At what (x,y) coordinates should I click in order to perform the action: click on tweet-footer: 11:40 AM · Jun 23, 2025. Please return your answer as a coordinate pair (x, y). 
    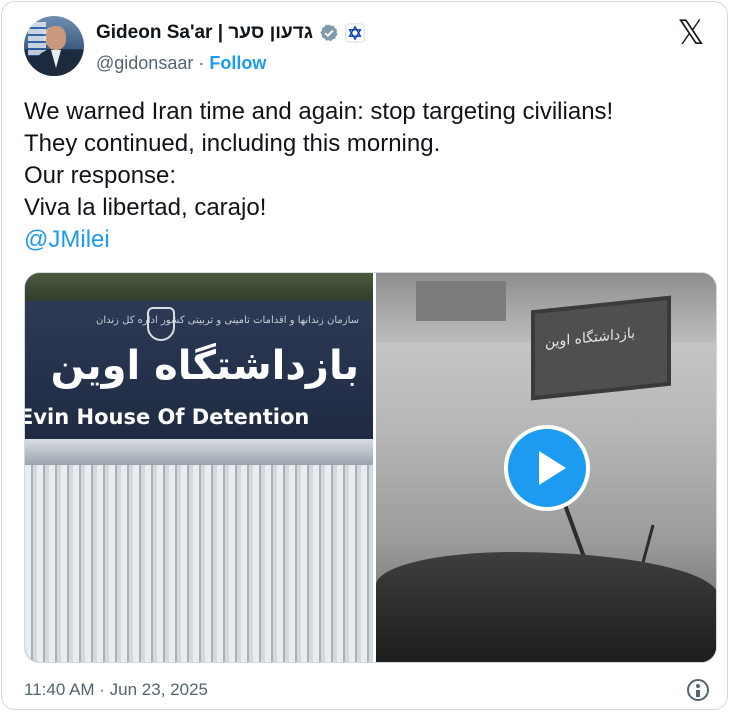
    Looking at the image, I should click on (366, 690).